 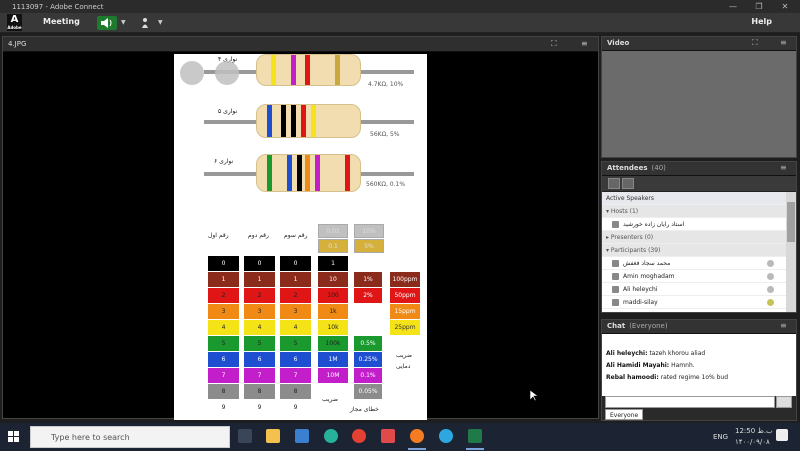 I want to click on windows-start-icon, so click(x=14, y=437).